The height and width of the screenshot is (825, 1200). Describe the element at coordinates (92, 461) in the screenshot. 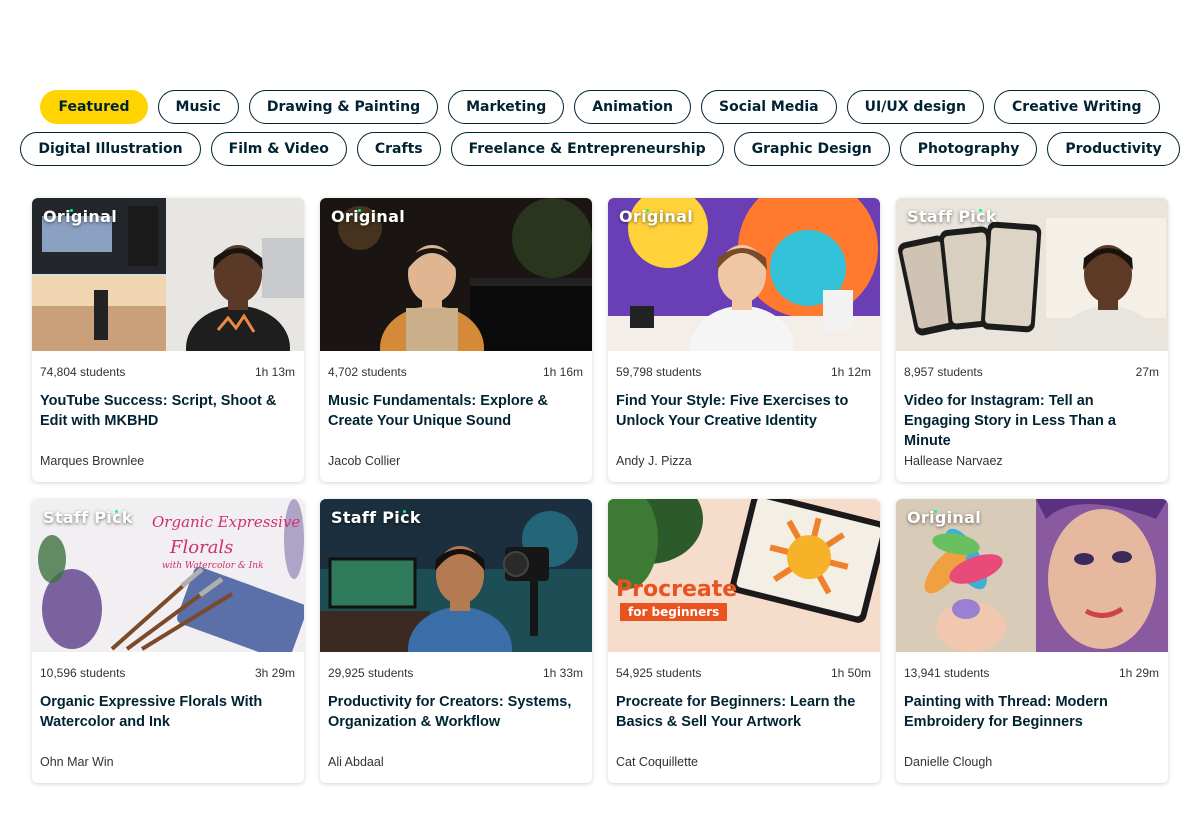

I see `course-author: Marques Brownlee` at that location.